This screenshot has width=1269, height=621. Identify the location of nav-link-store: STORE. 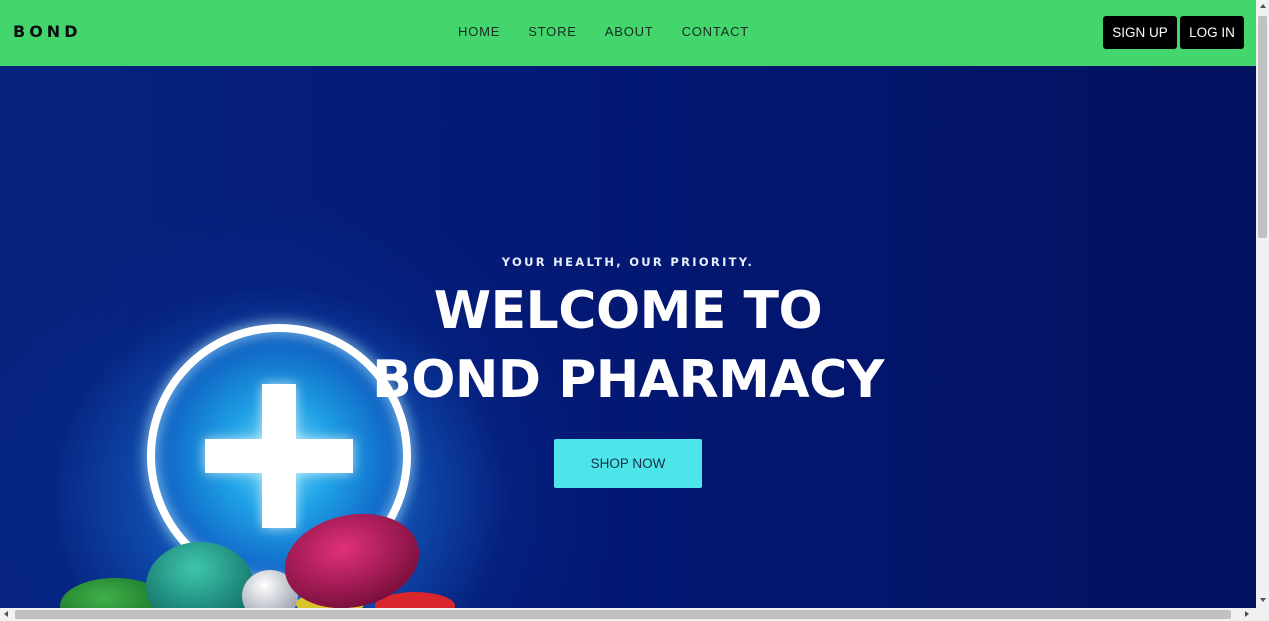
(552, 31).